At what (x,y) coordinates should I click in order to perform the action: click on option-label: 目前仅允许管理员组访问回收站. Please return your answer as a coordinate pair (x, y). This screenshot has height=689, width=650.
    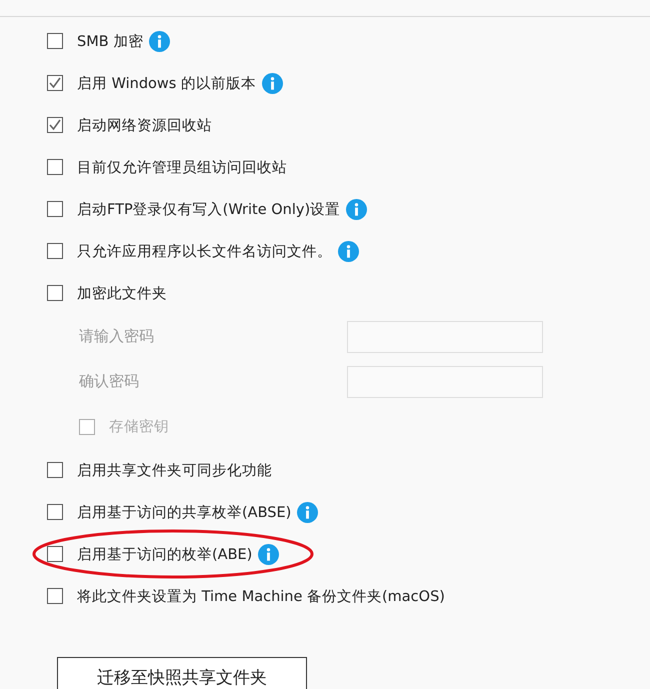
    Looking at the image, I should click on (182, 167).